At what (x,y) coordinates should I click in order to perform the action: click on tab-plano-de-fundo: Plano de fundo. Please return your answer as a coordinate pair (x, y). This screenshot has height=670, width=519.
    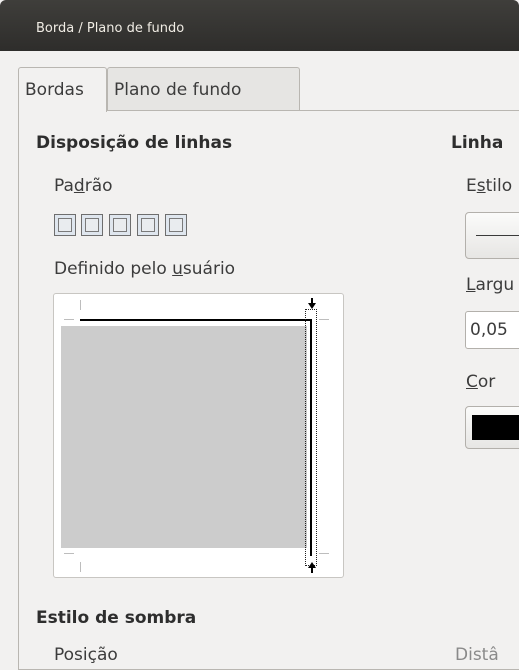
    Looking at the image, I should click on (203, 89).